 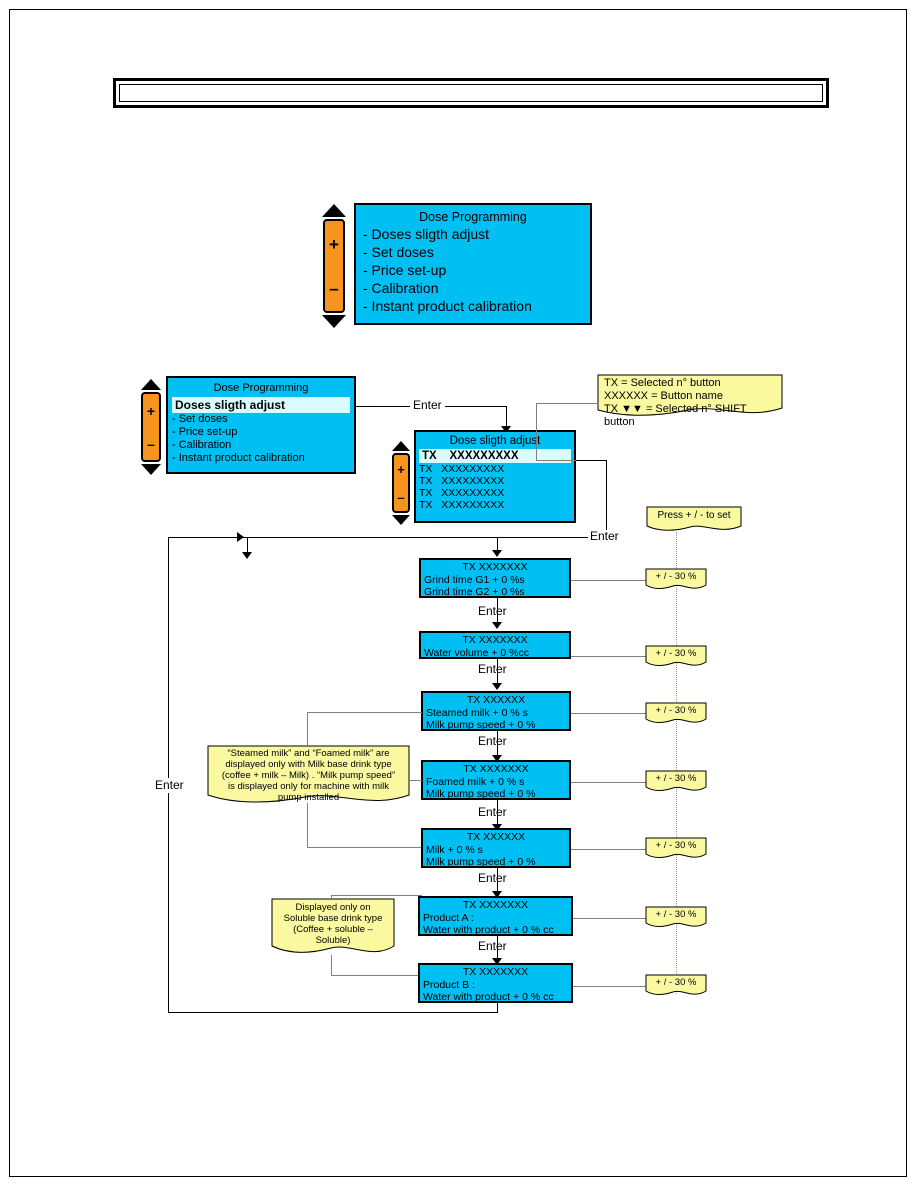 I want to click on page-title, so click(x=471, y=93).